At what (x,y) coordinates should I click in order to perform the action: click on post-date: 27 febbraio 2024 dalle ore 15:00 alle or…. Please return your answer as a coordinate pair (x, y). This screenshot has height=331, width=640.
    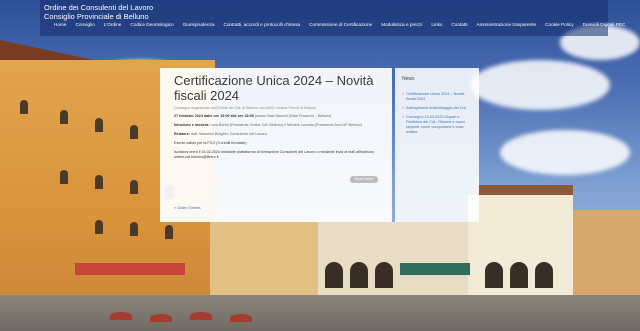
    Looking at the image, I should click on (276, 116).